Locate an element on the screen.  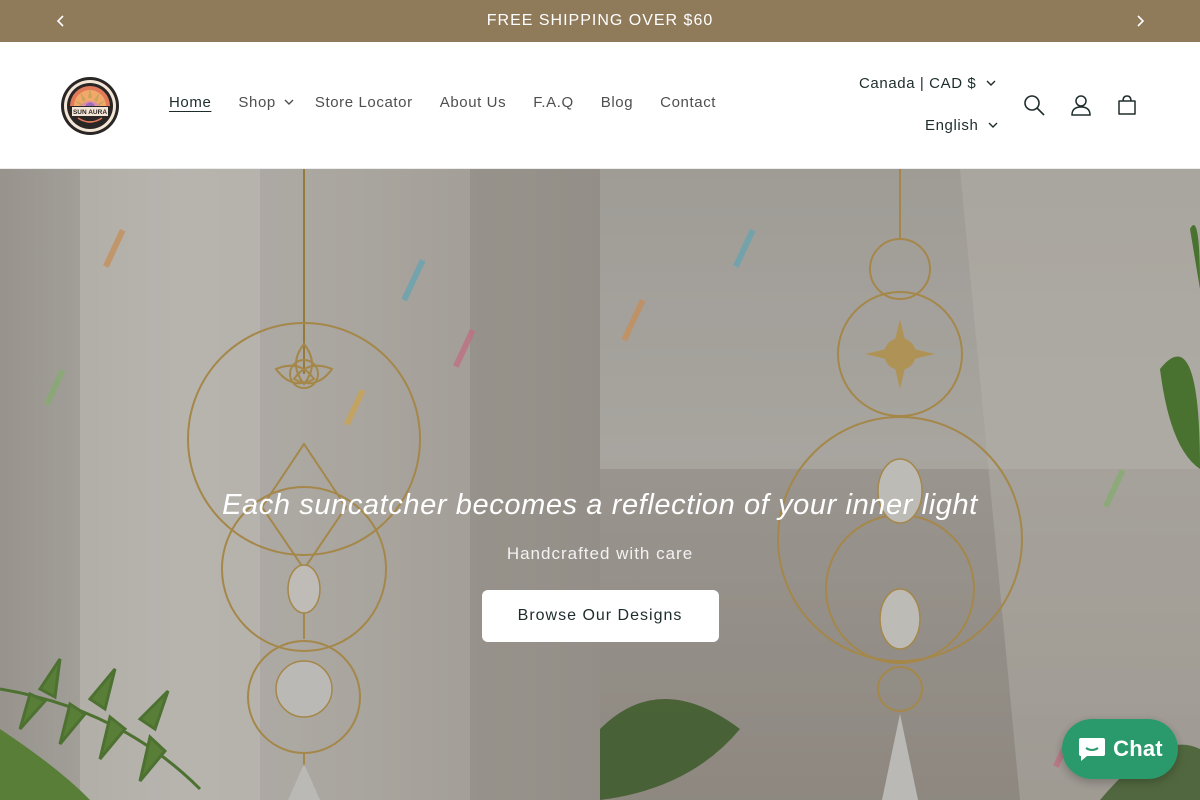
nav-about-us: About Us is located at coordinates (473, 102).